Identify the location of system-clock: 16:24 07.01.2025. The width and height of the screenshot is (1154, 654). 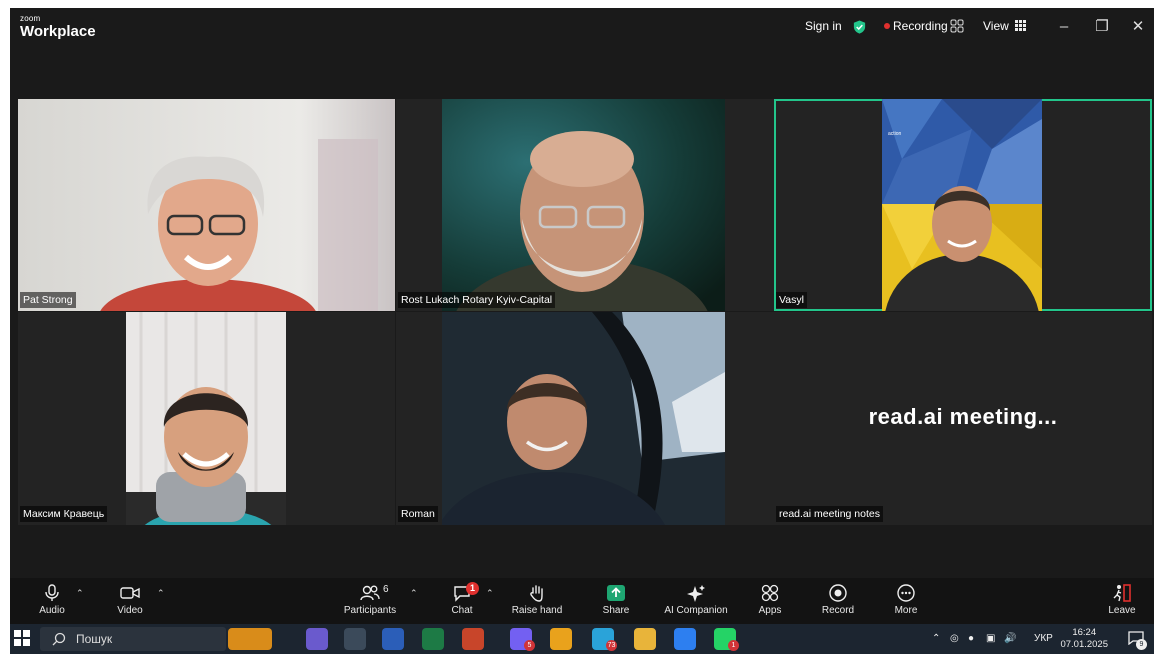
(1084, 639).